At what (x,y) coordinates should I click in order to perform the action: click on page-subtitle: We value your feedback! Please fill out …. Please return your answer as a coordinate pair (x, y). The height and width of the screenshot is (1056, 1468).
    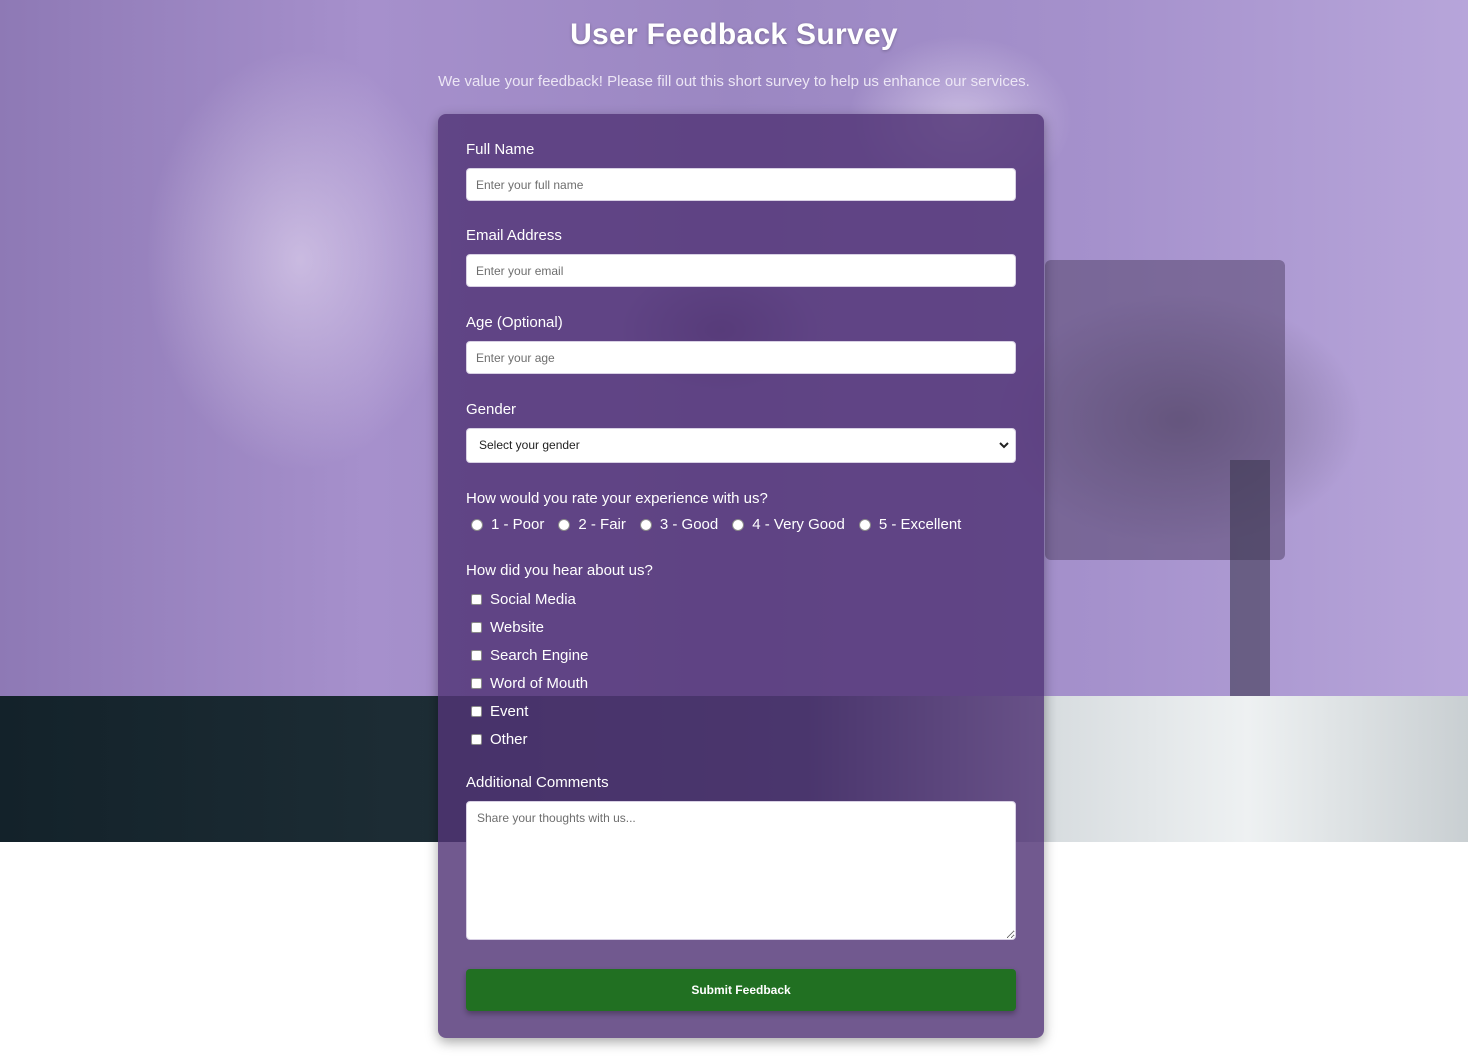
    Looking at the image, I should click on (734, 81).